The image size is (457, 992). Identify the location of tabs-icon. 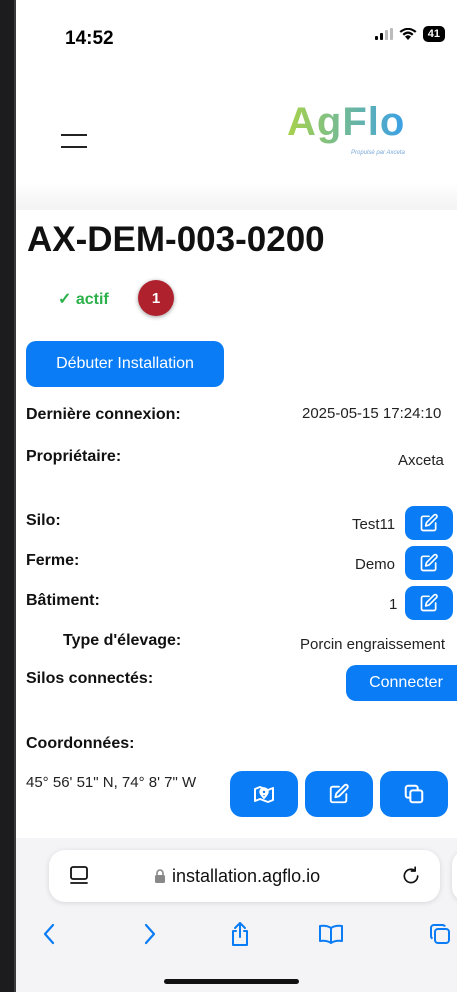
(439, 933).